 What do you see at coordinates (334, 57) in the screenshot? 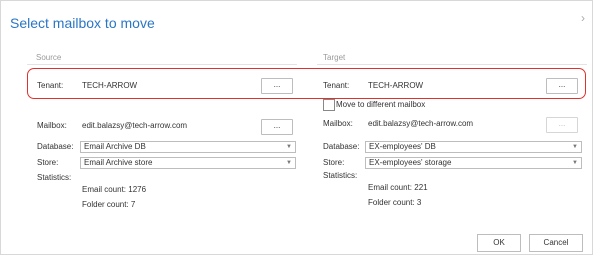
I see `target-heading: Target` at bounding box center [334, 57].